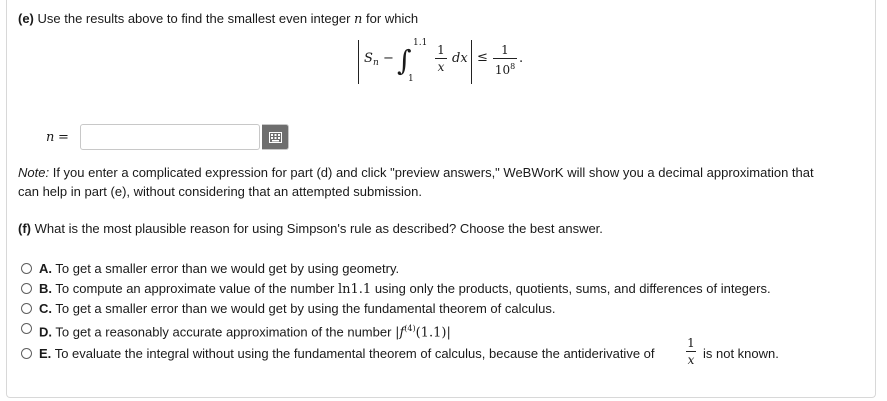  I want to click on answer-input, so click(170, 137).